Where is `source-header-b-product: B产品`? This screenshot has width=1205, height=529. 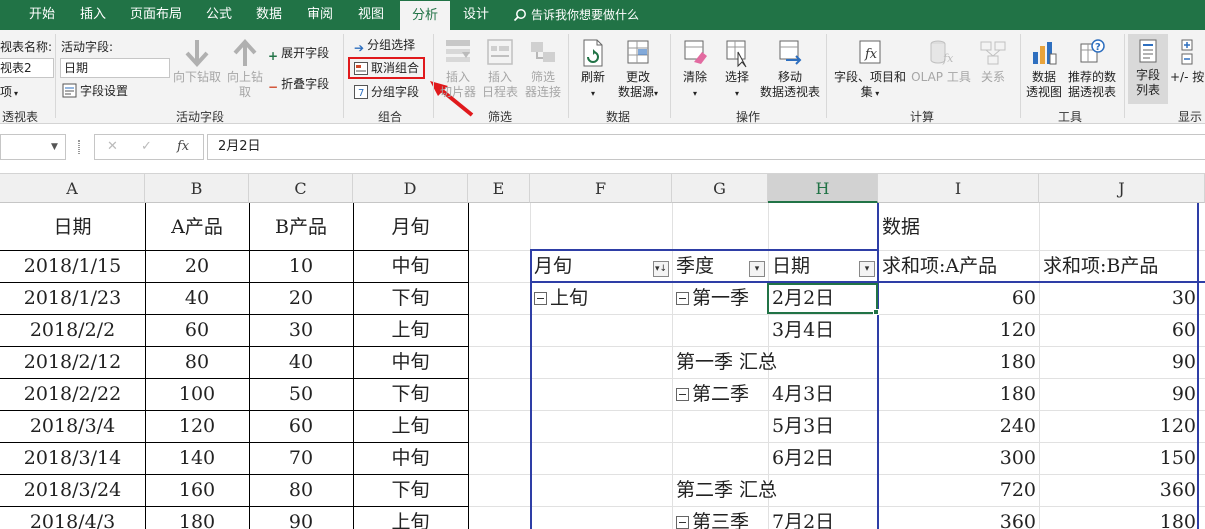 source-header-b-product: B产品 is located at coordinates (301, 227).